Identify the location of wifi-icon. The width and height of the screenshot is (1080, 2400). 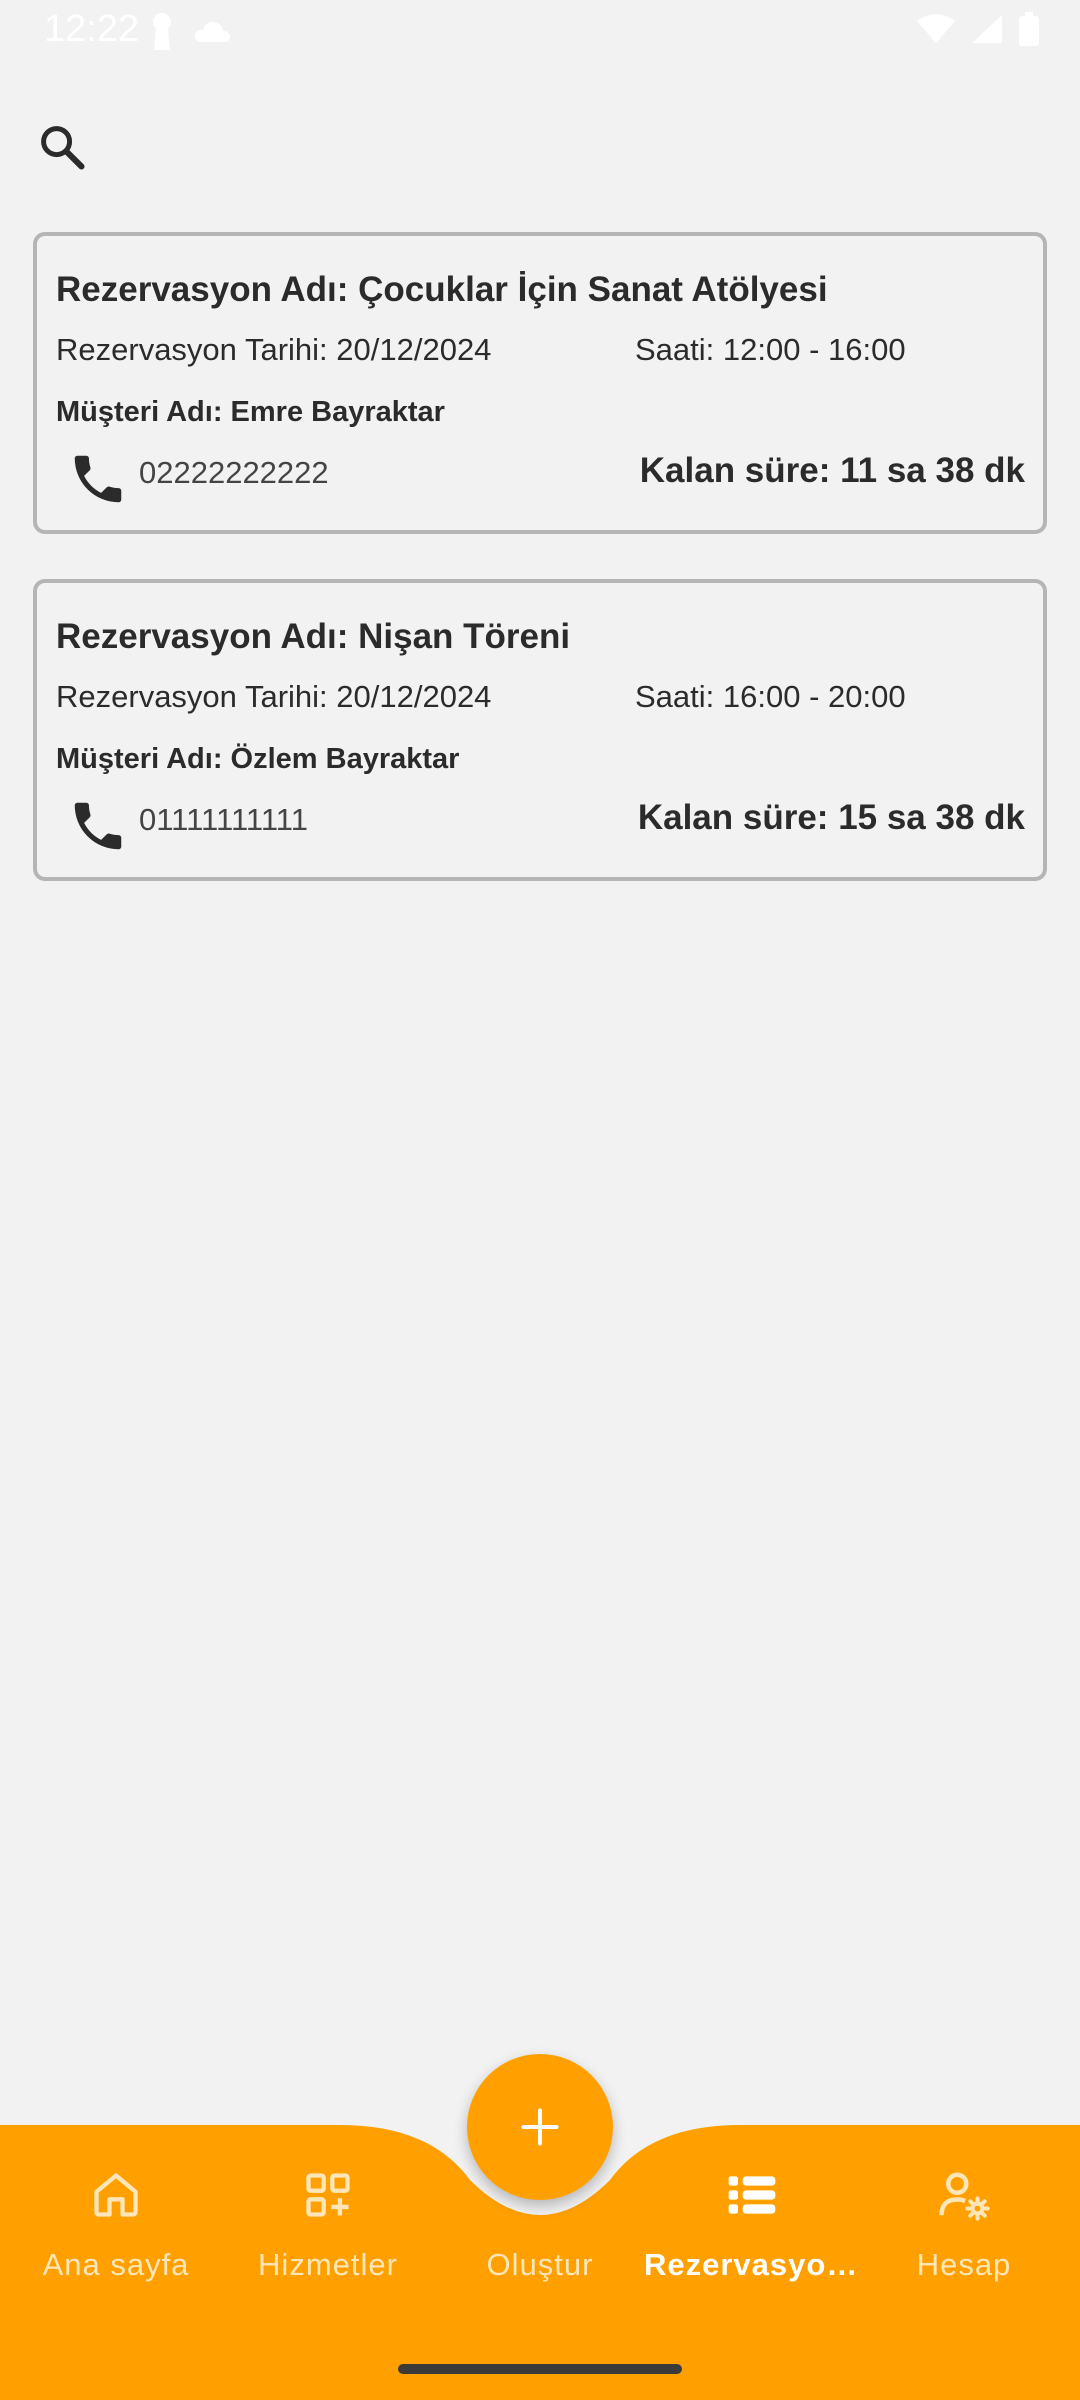
(936, 28).